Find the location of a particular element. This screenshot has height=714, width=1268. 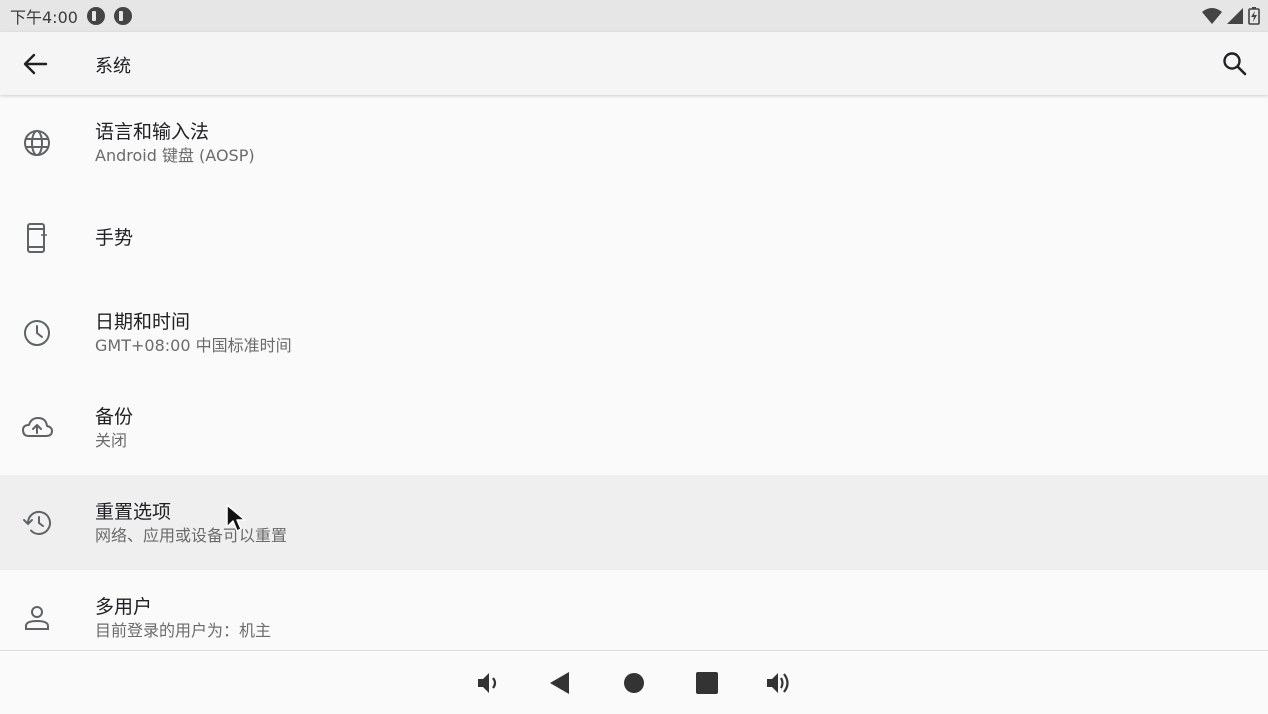

setting-subtitle: 网络、应用或设备可以重置 is located at coordinates (191, 535).